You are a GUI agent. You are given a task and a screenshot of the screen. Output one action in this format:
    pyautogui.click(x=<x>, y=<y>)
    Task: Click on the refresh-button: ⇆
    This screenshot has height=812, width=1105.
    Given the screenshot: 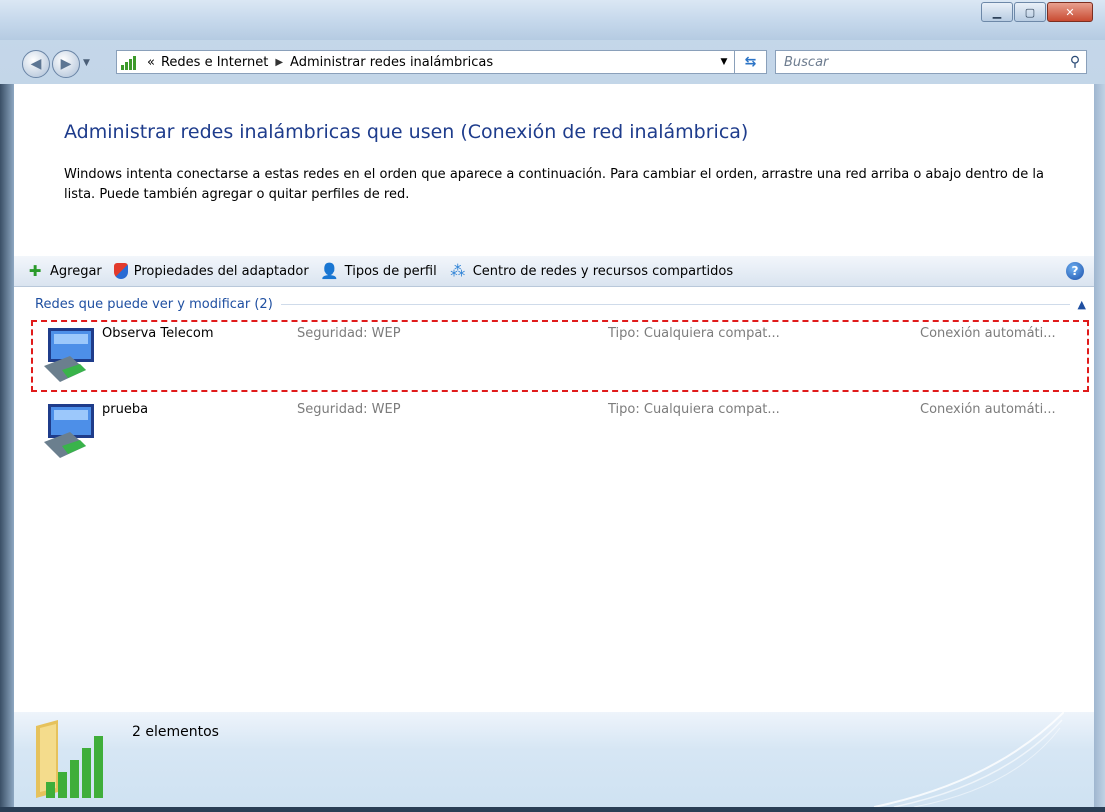 What is the action you would take?
    pyautogui.click(x=751, y=62)
    